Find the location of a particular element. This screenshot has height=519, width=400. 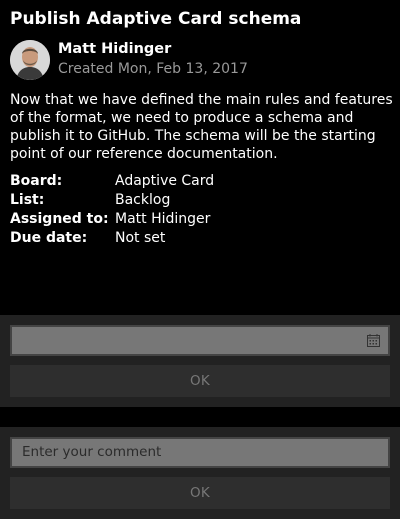

comment-input: Enter your comment is located at coordinates (200, 452).